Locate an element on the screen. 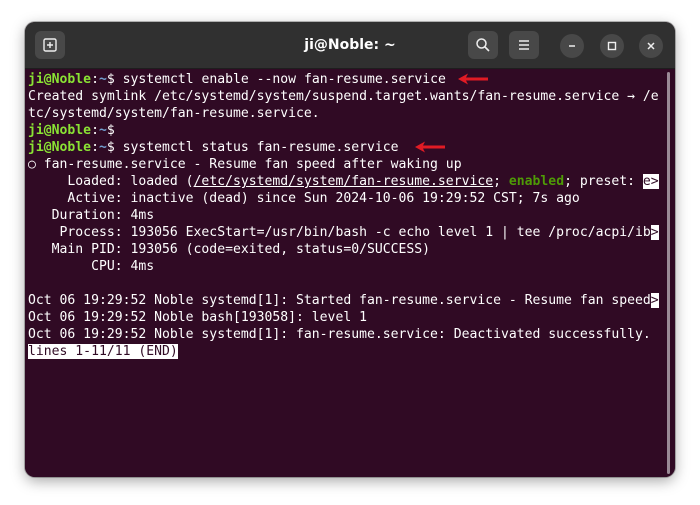  scrollbar-thumb is located at coordinates (668, 273).